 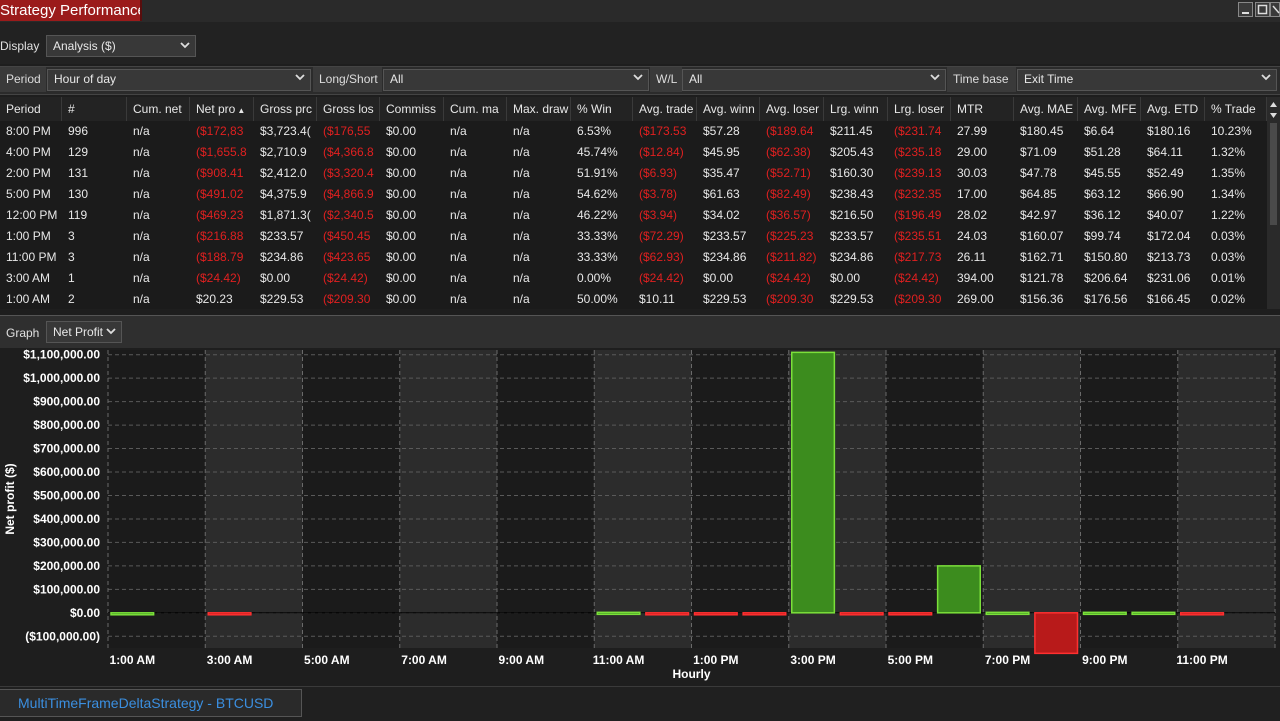 I want to click on column-header: Avg. ETD, so click(x=1173, y=109).